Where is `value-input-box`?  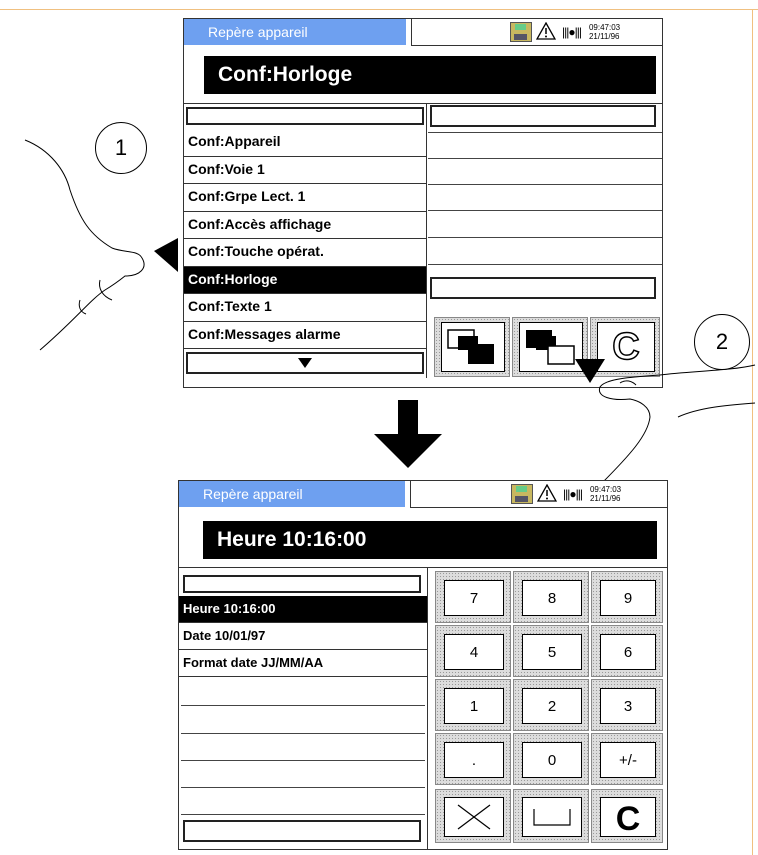
value-input-box is located at coordinates (543, 288).